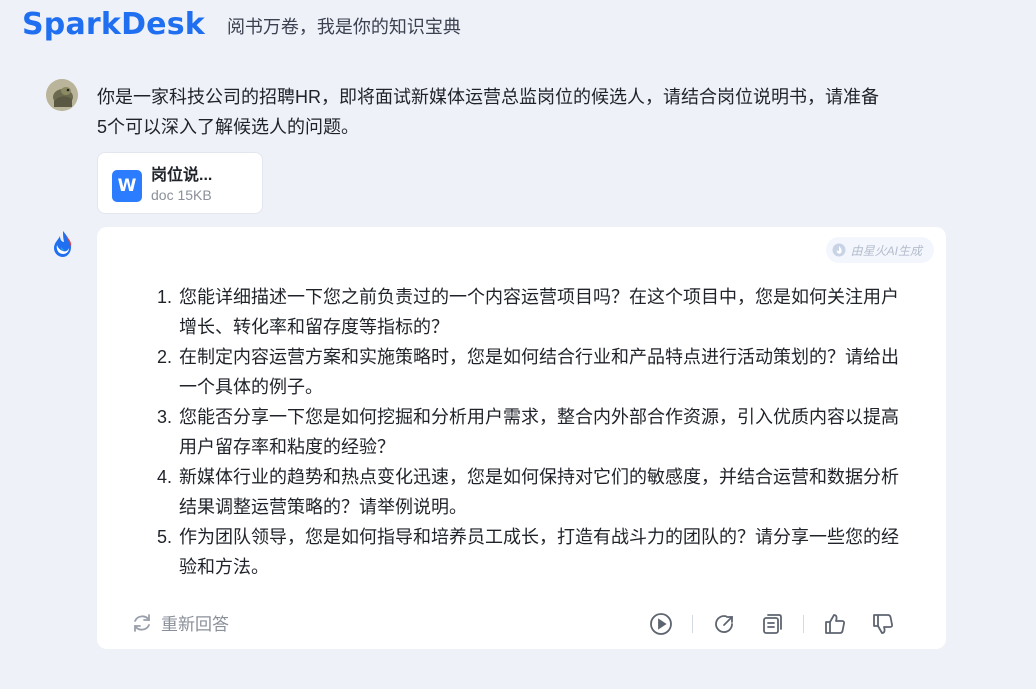 Image resolution: width=1036 pixels, height=689 pixels. What do you see at coordinates (165, 357) in the screenshot?
I see `item-number: 2.` at bounding box center [165, 357].